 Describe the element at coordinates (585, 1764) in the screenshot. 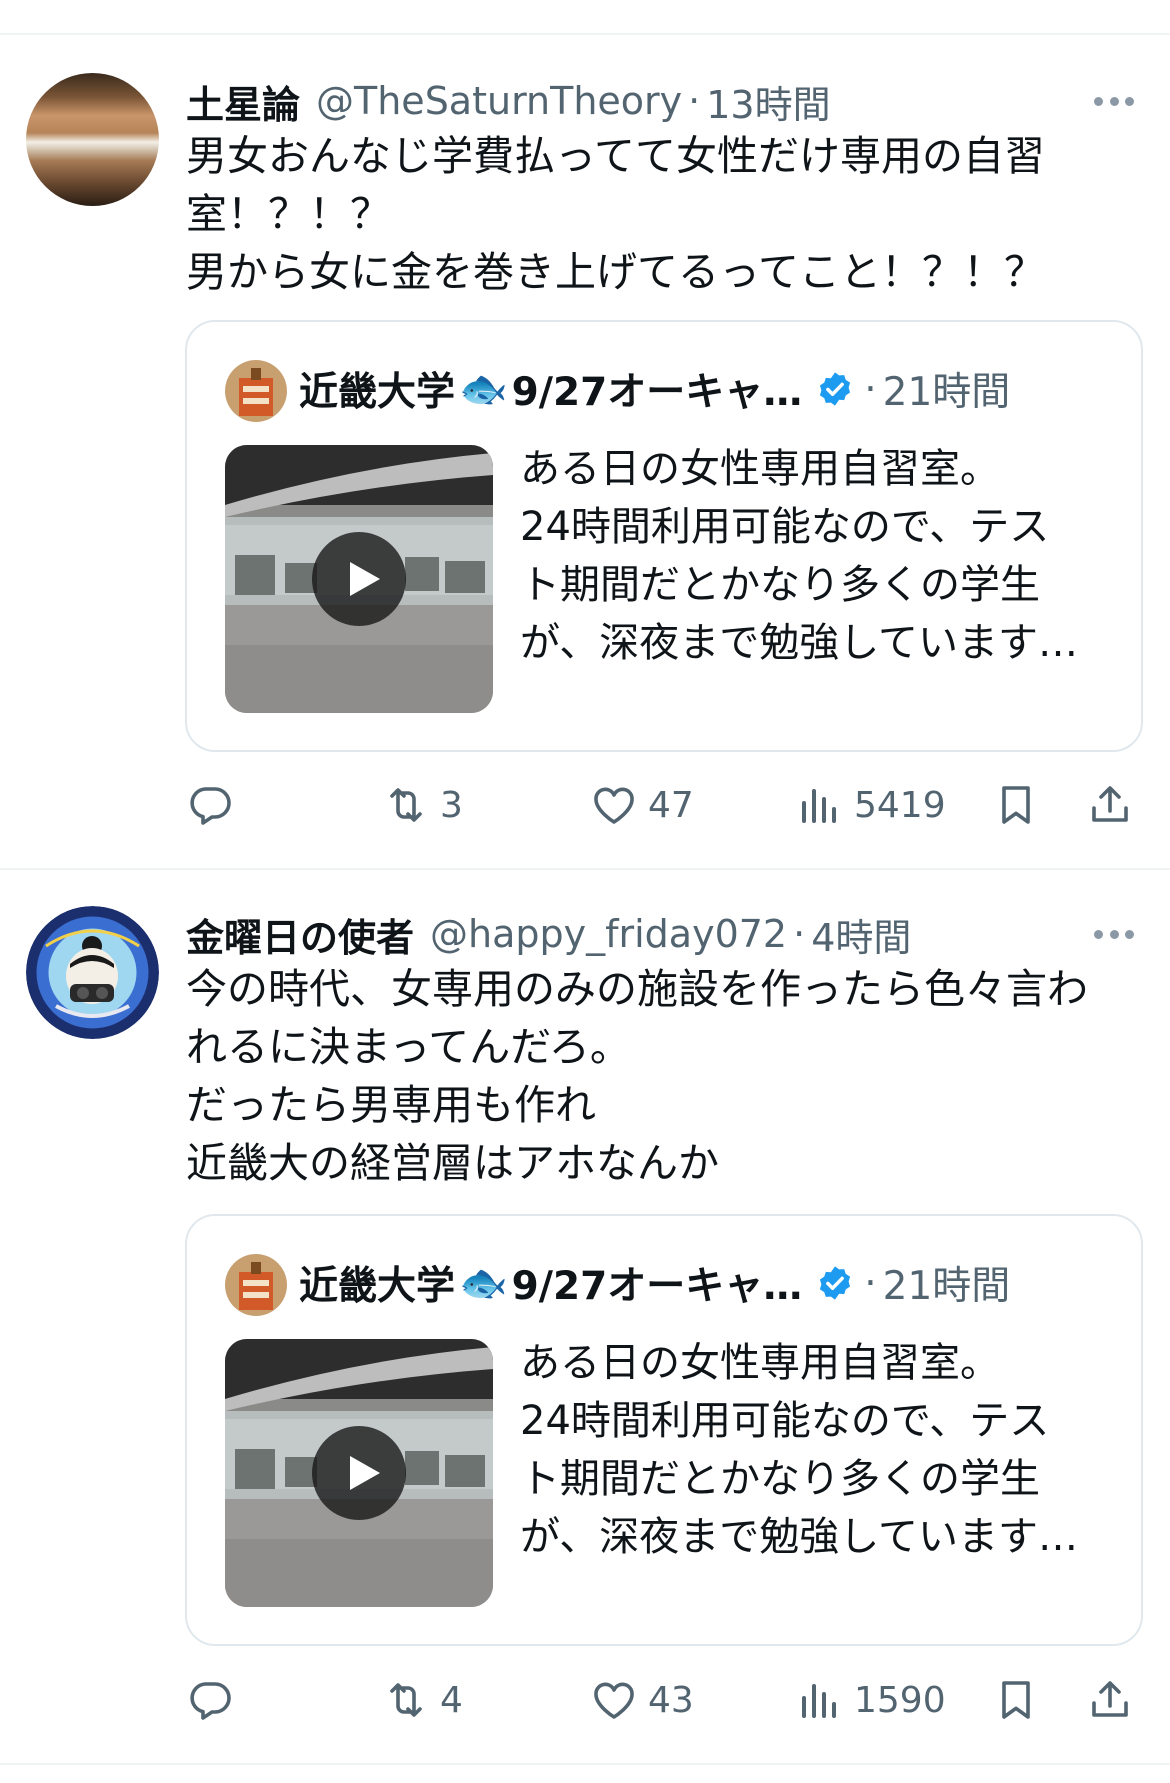

I see `bottom-divider` at that location.